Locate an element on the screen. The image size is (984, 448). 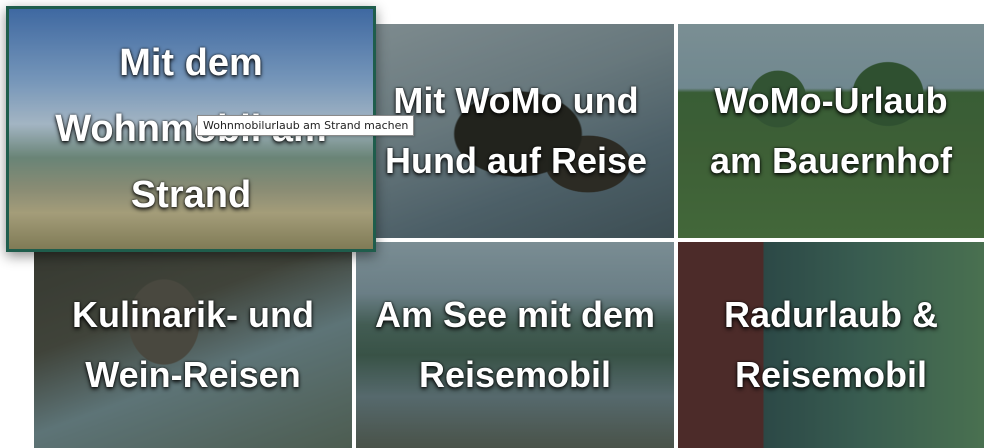
tile-label: WoMo-Urlaub am Bauernhof is located at coordinates (831, 130).